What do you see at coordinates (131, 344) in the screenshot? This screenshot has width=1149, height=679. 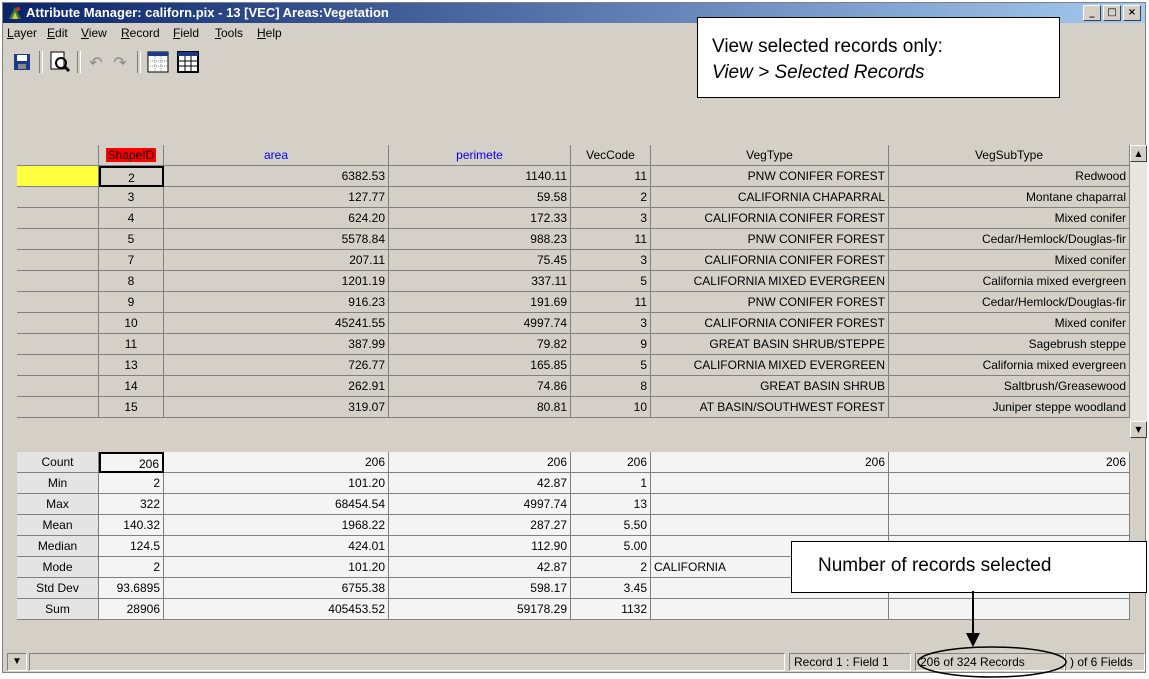 I see `cell-shapeid: 11` at bounding box center [131, 344].